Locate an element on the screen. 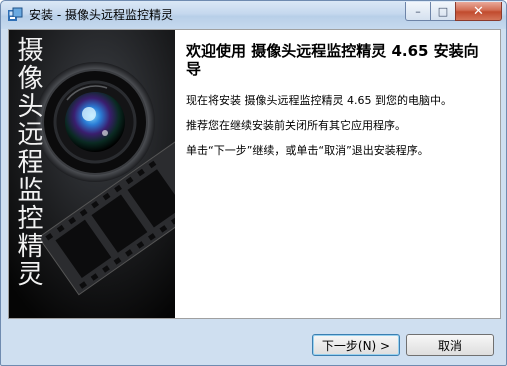  title-bar: 安装 - 摄像头远程监控精灵 – □ ✕ is located at coordinates (253, 15).